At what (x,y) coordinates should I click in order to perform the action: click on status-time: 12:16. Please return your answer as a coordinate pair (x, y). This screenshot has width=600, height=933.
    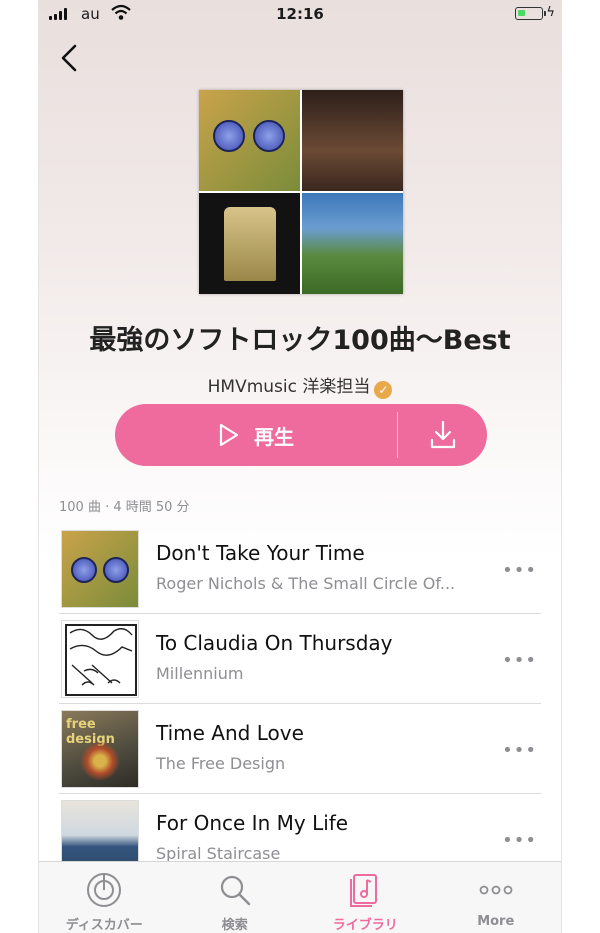
    Looking at the image, I should click on (300, 14).